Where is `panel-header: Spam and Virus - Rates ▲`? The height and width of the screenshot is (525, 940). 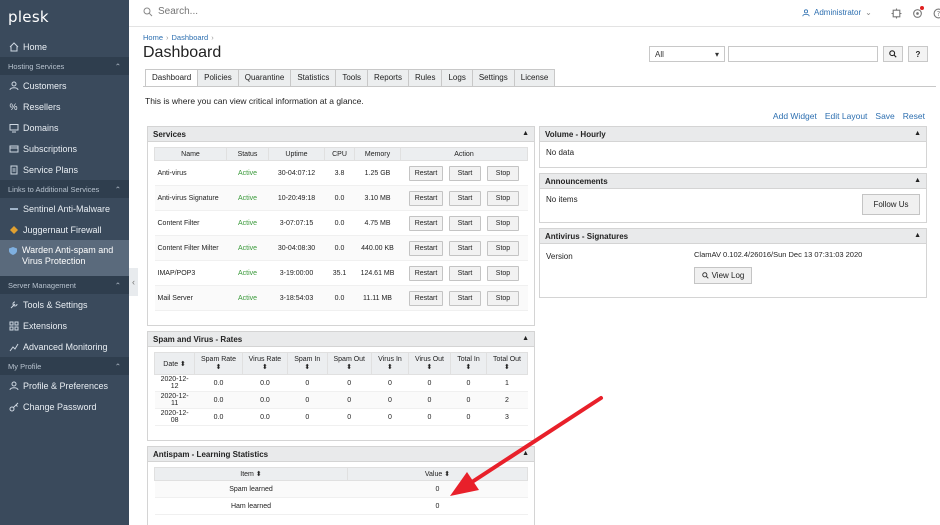
panel-header: Spam and Virus - Rates ▲ is located at coordinates (341, 339).